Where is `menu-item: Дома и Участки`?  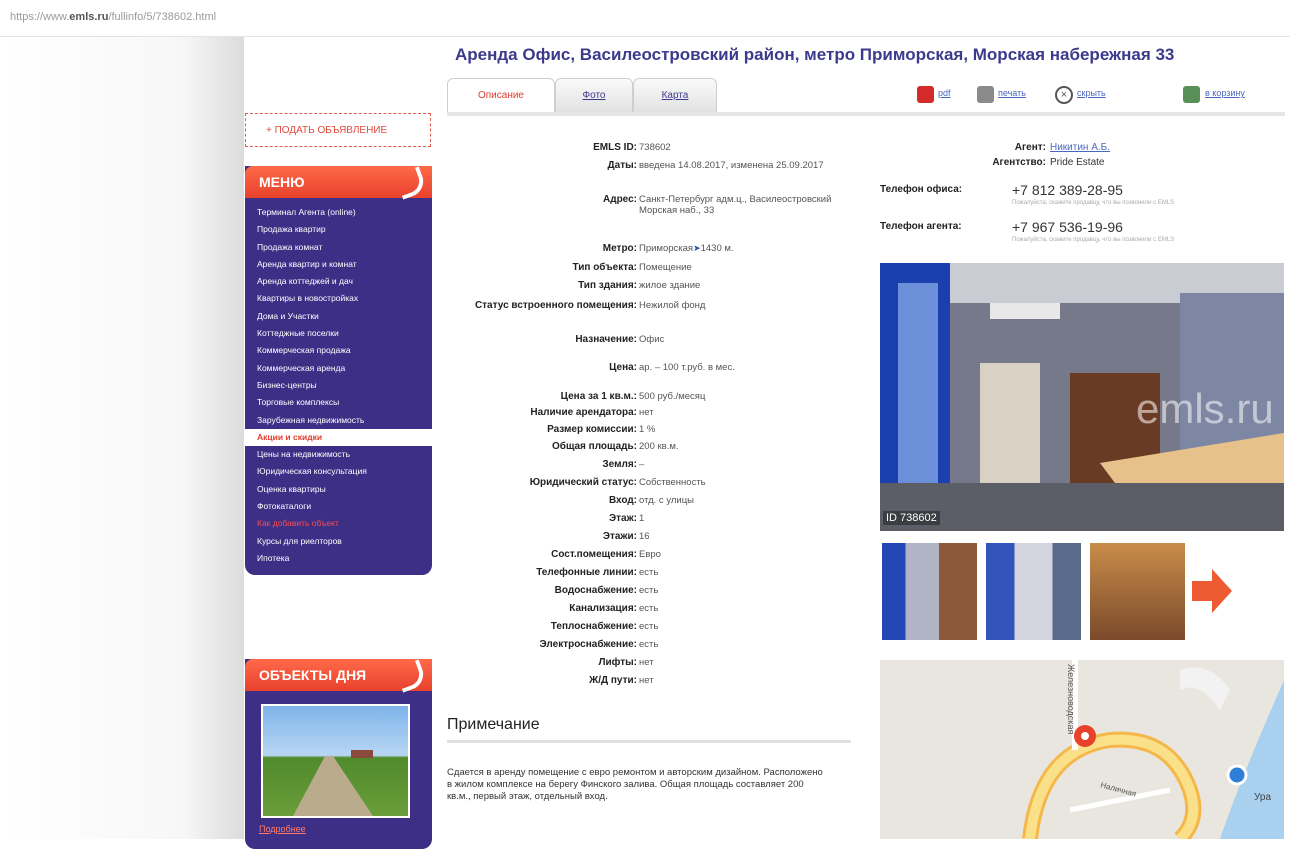 menu-item: Дома и Участки is located at coordinates (338, 316).